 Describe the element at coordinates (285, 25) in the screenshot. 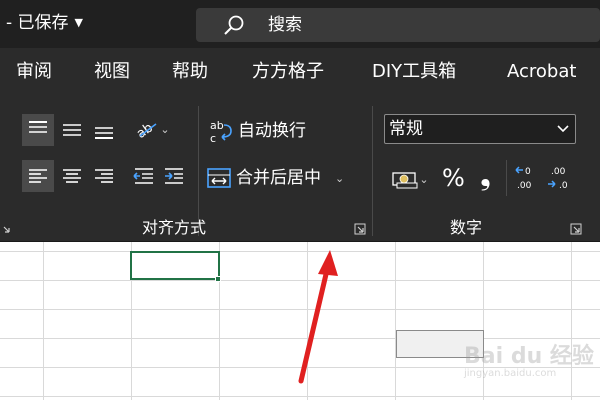

I see `search-label: 搜索` at that location.